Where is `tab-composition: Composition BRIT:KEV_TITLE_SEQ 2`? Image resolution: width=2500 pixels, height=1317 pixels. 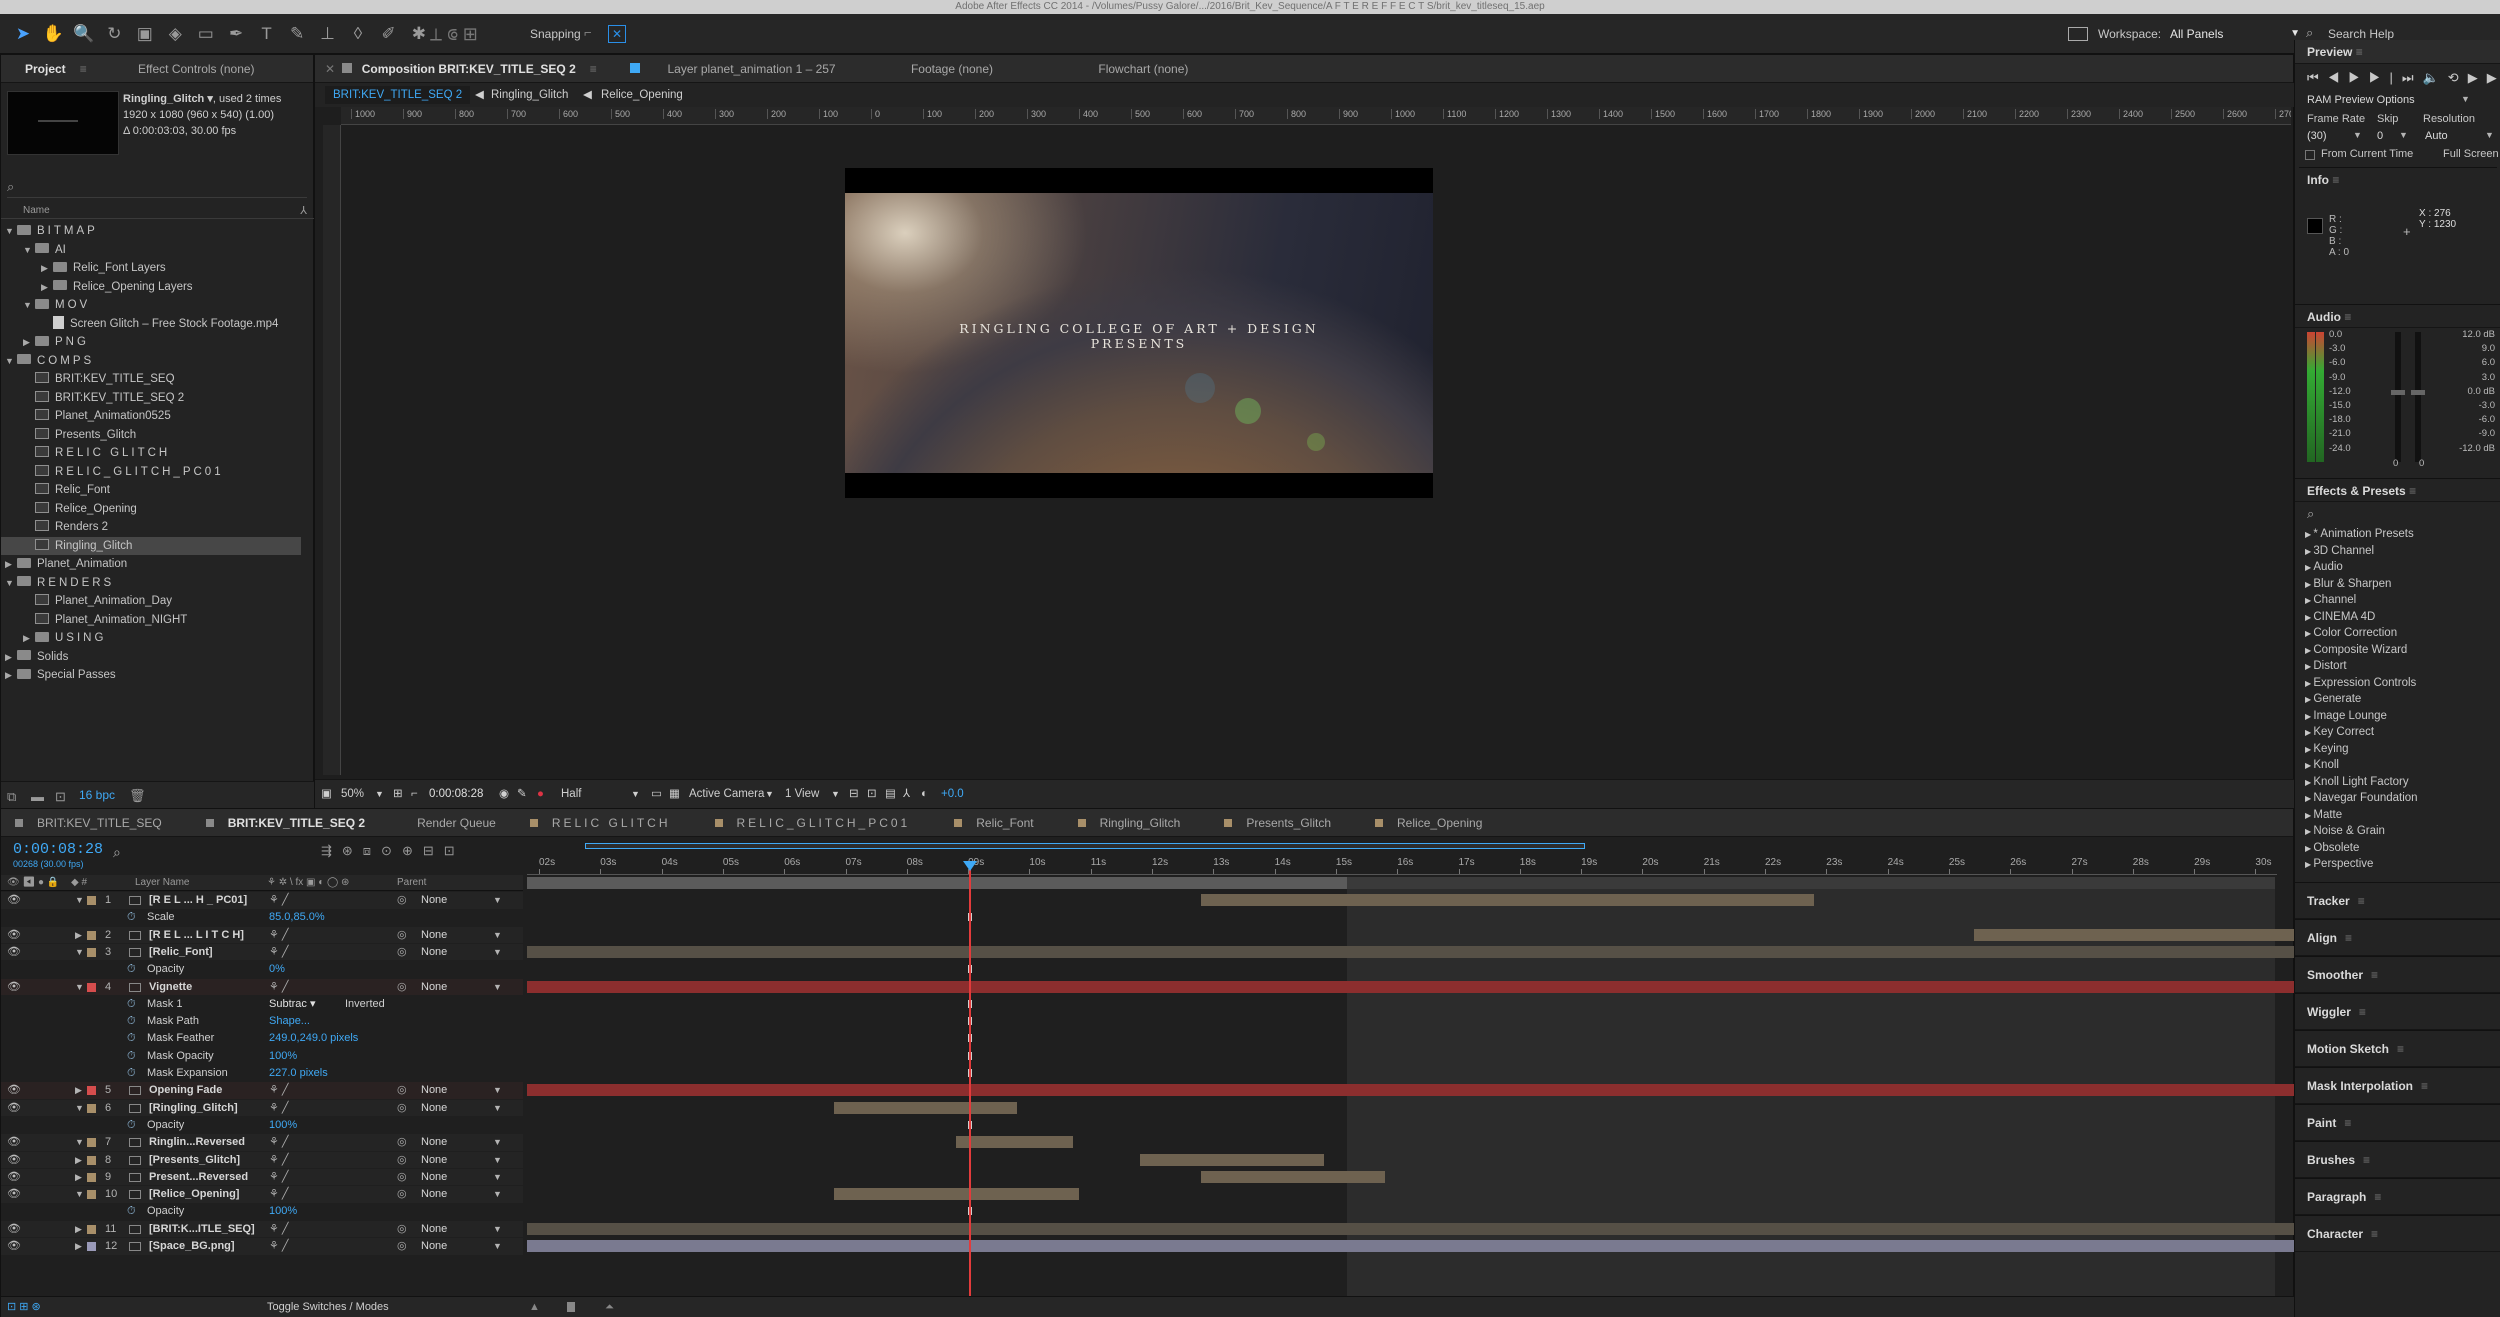 tab-composition: Composition BRIT:KEV_TITLE_SEQ 2 is located at coordinates (476, 68).